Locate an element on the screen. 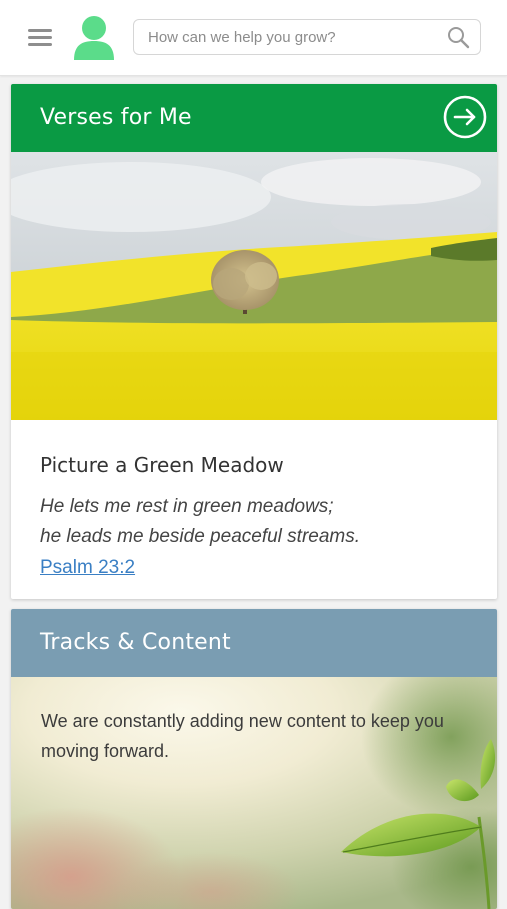 The image size is (507, 909). verse-reference-link: Psalm 23:2 is located at coordinates (87, 568).